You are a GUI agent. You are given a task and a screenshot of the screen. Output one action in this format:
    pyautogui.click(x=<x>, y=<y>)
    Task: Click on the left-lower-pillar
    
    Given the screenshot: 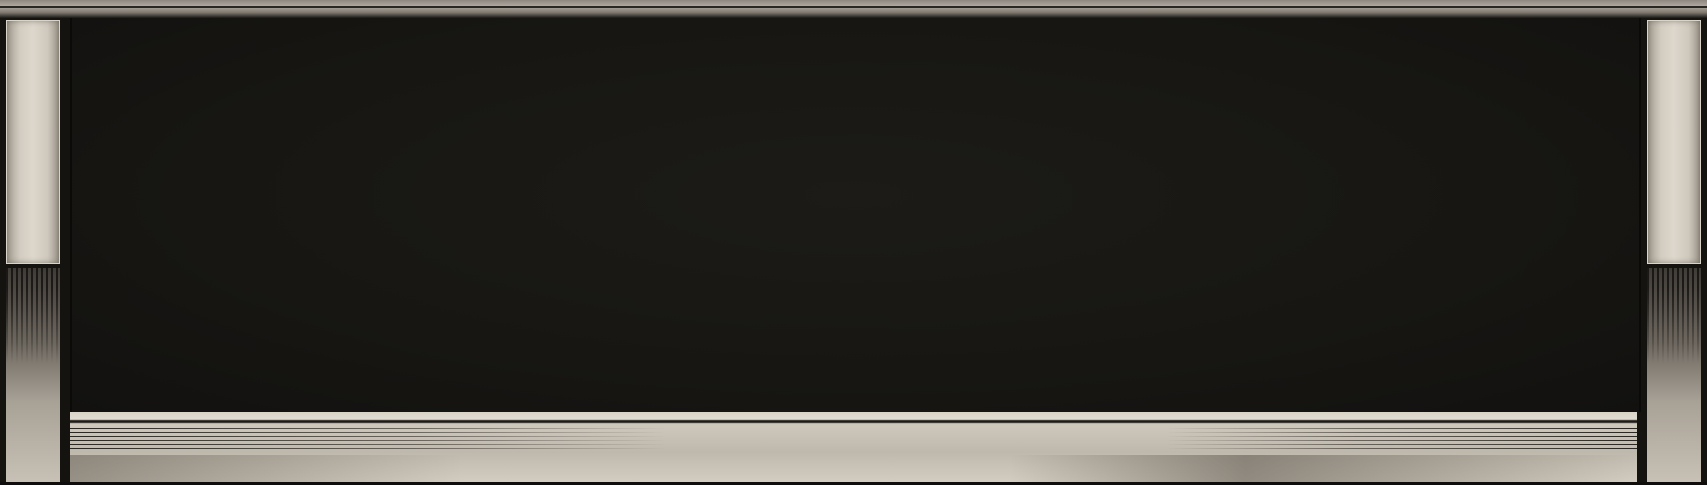 What is the action you would take?
    pyautogui.click(x=33, y=375)
    